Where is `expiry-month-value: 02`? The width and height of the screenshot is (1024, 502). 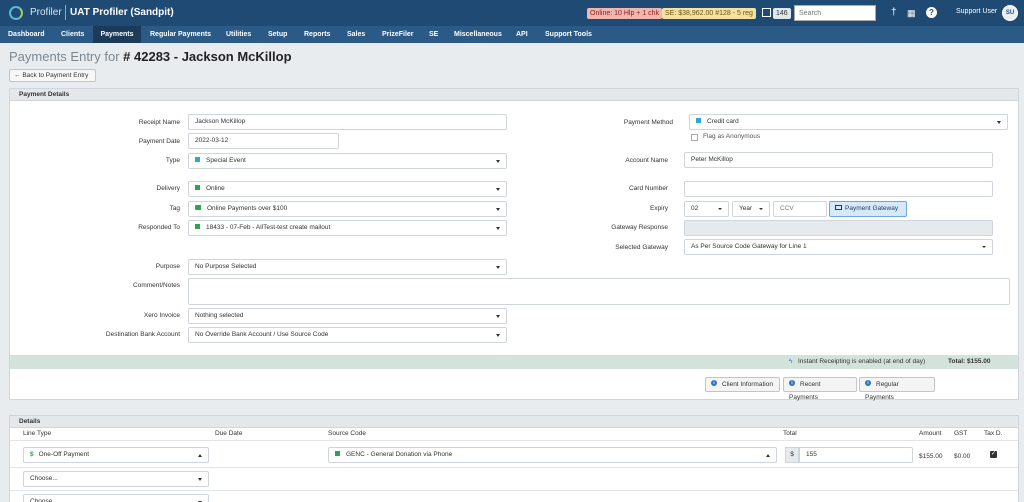 expiry-month-value: 02 is located at coordinates (695, 208).